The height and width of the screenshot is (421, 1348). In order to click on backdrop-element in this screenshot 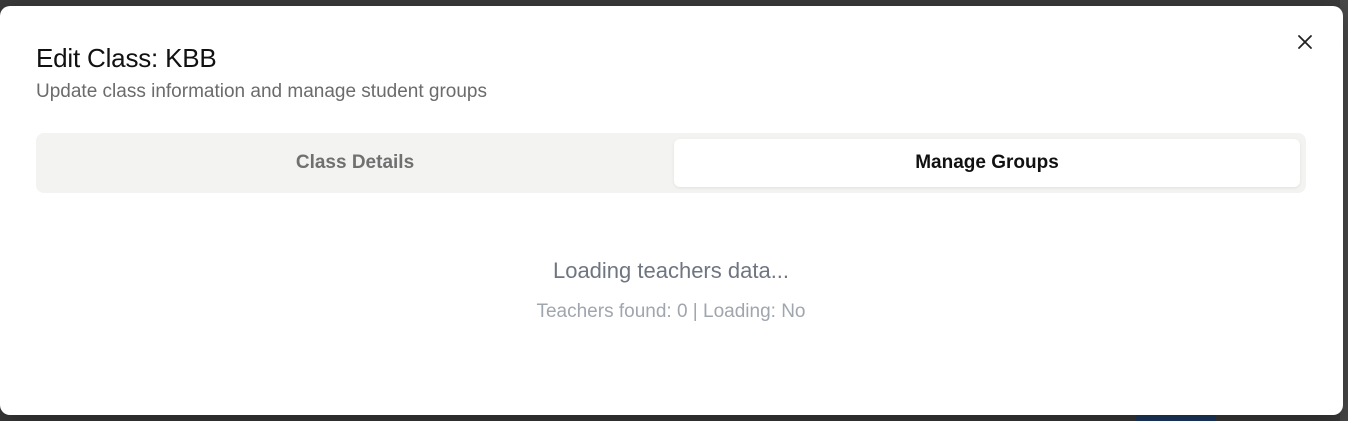, I will do `click(1176, 418)`.